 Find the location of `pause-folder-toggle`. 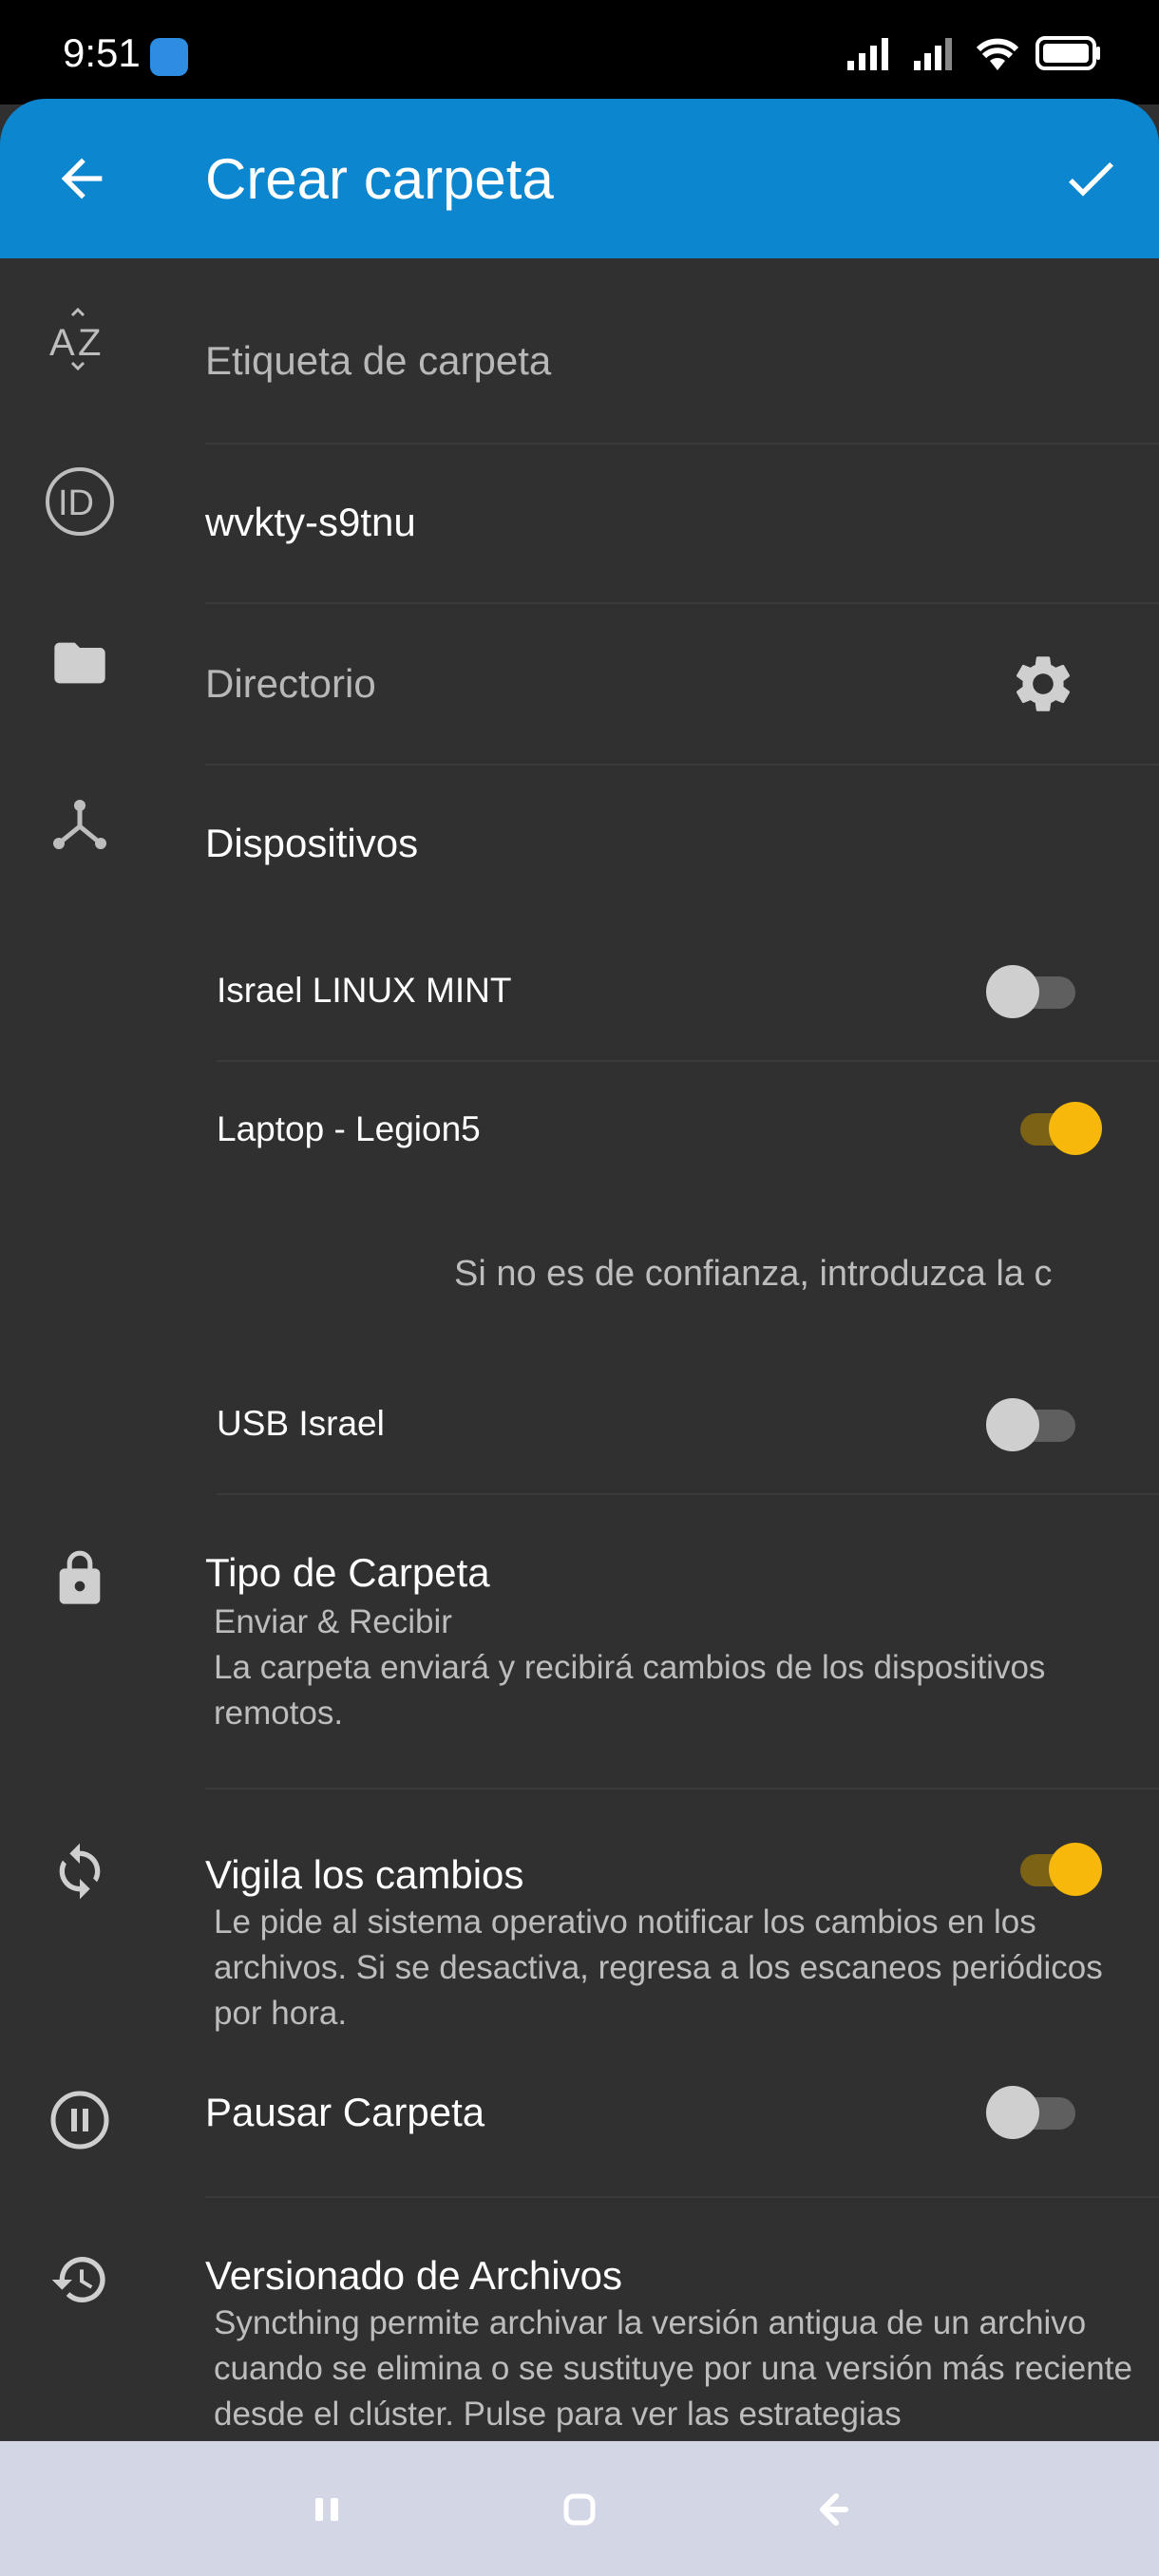

pause-folder-toggle is located at coordinates (1031, 2112).